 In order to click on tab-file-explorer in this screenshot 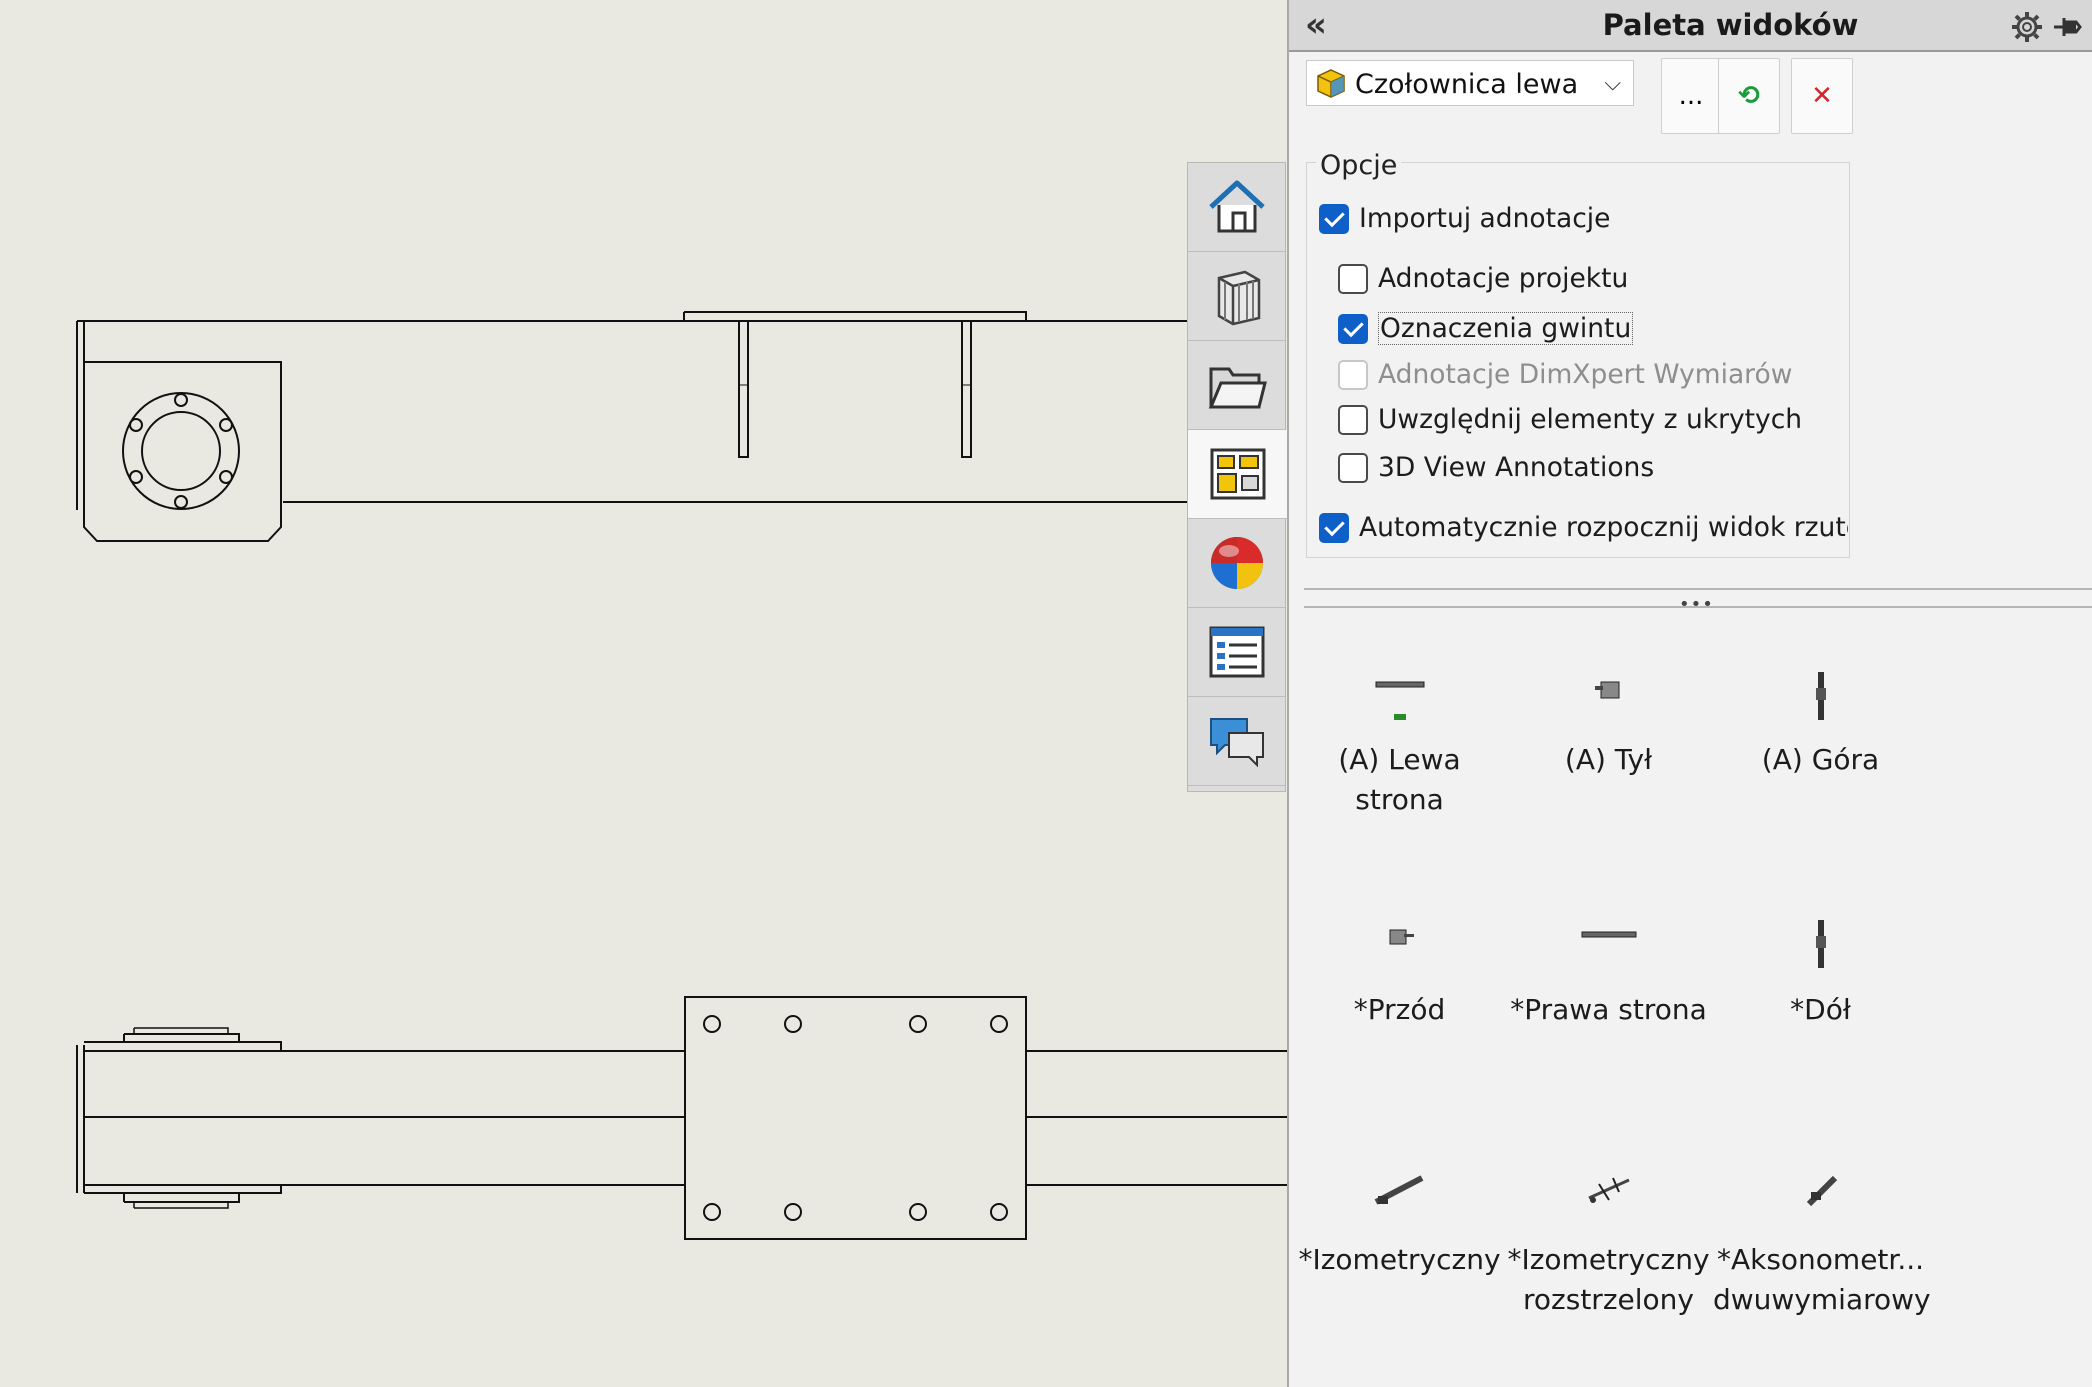, I will do `click(1236, 385)`.